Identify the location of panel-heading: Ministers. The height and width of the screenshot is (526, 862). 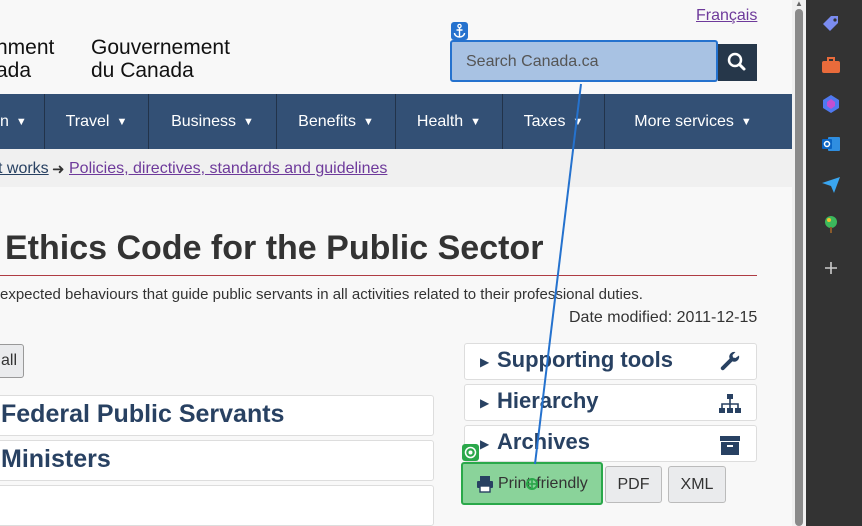
(56, 459).